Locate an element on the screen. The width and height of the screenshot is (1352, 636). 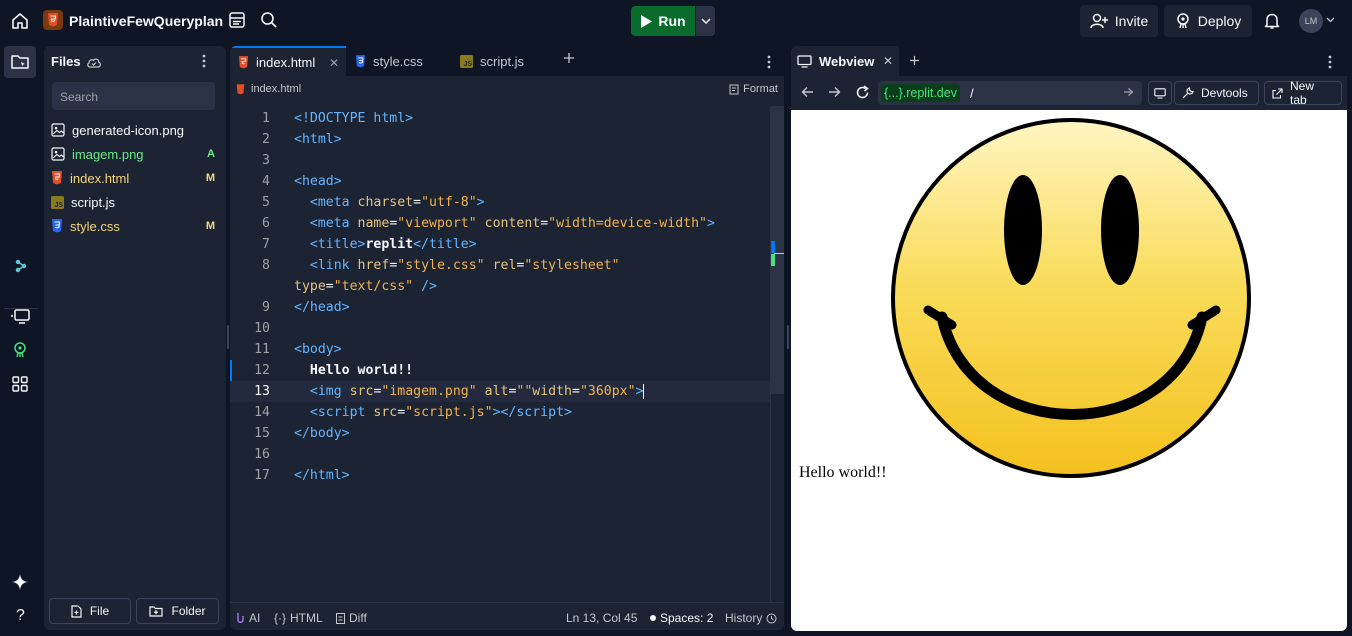
diff-button: Diff is located at coordinates (351, 618).